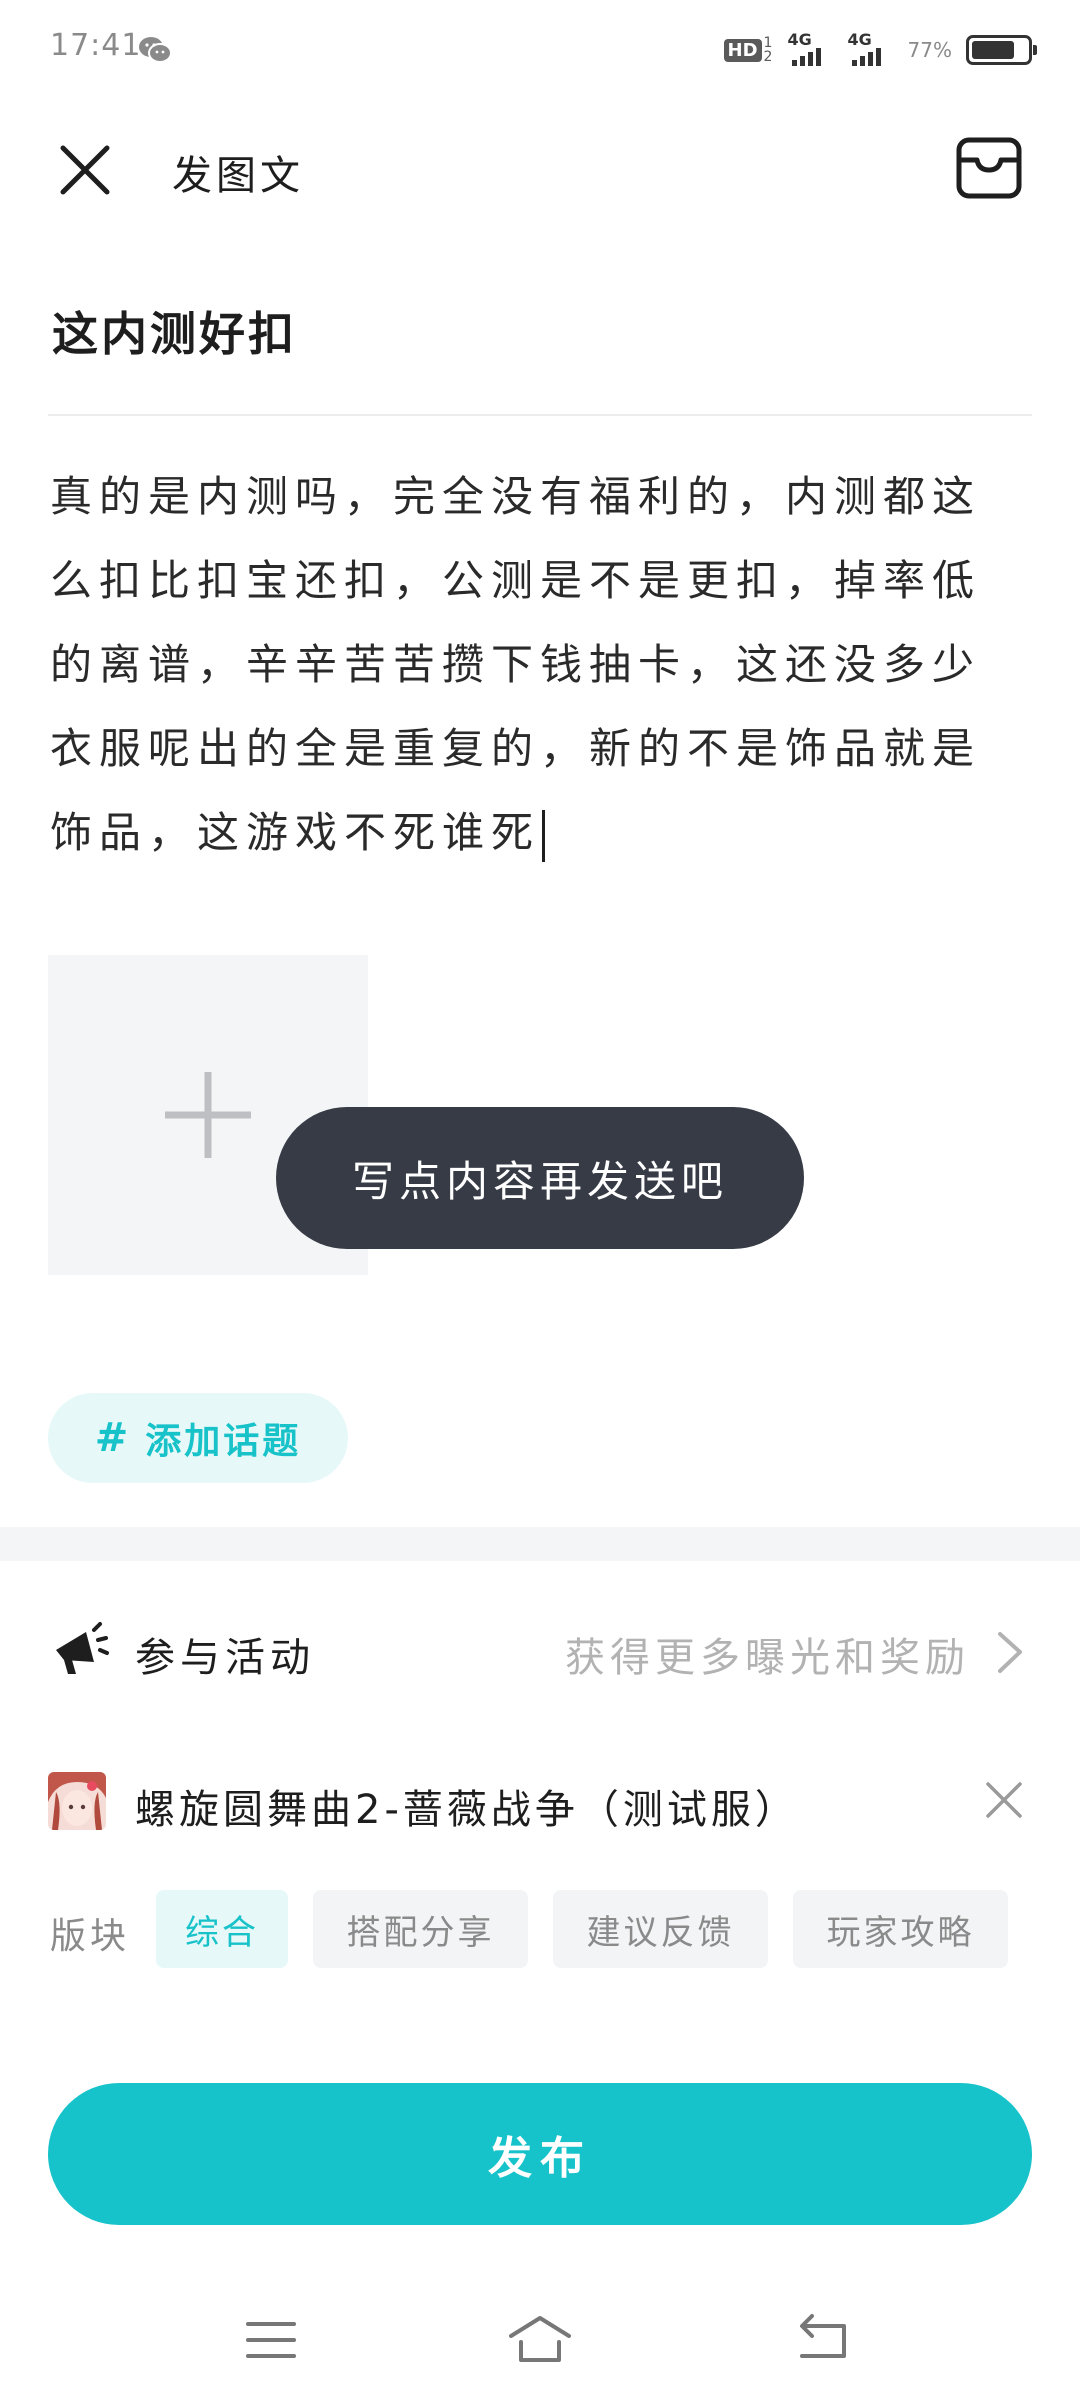 The width and height of the screenshot is (1080, 2400). I want to click on section-label: 版块, so click(90, 1936).